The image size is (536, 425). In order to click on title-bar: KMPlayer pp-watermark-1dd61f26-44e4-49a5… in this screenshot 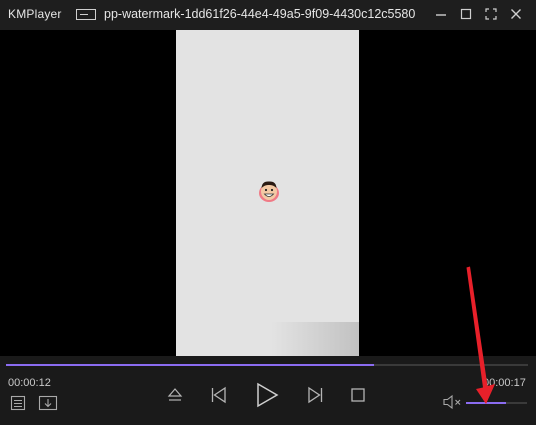, I will do `click(268, 15)`.